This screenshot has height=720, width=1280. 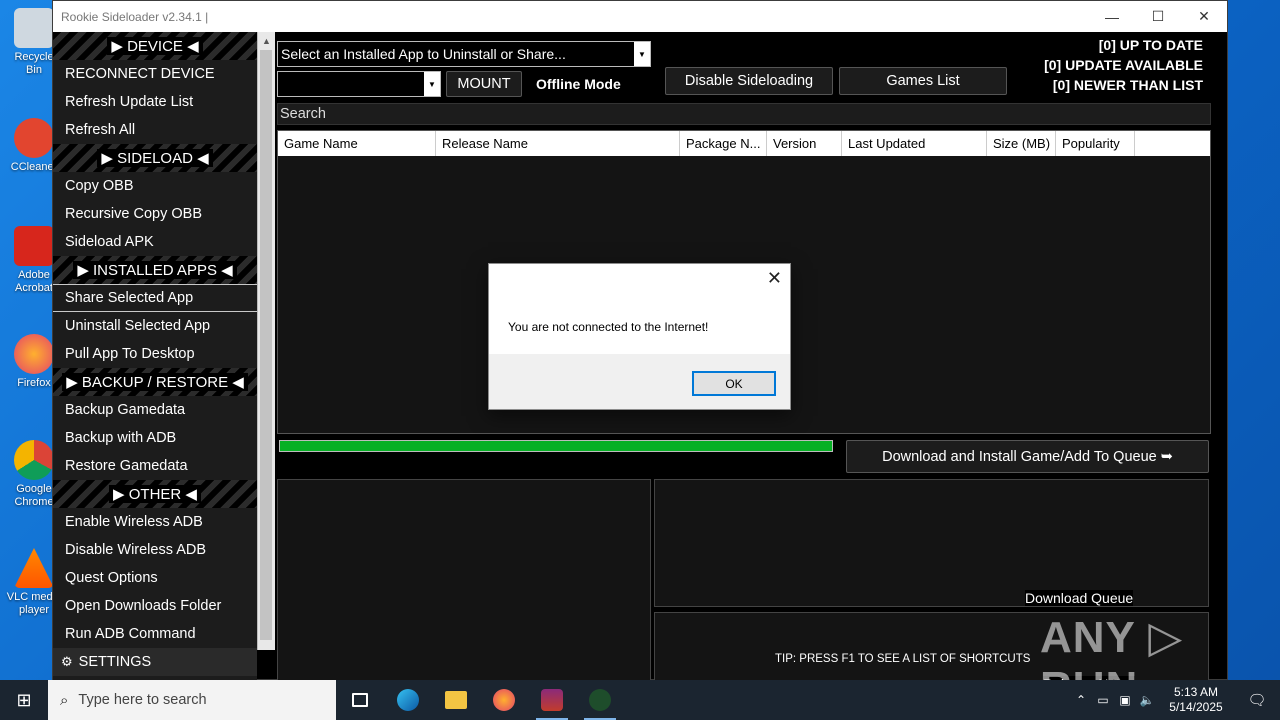 What do you see at coordinates (135, 16) in the screenshot?
I see `window-title: Rookie Sideloader v2.34.1 |` at bounding box center [135, 16].